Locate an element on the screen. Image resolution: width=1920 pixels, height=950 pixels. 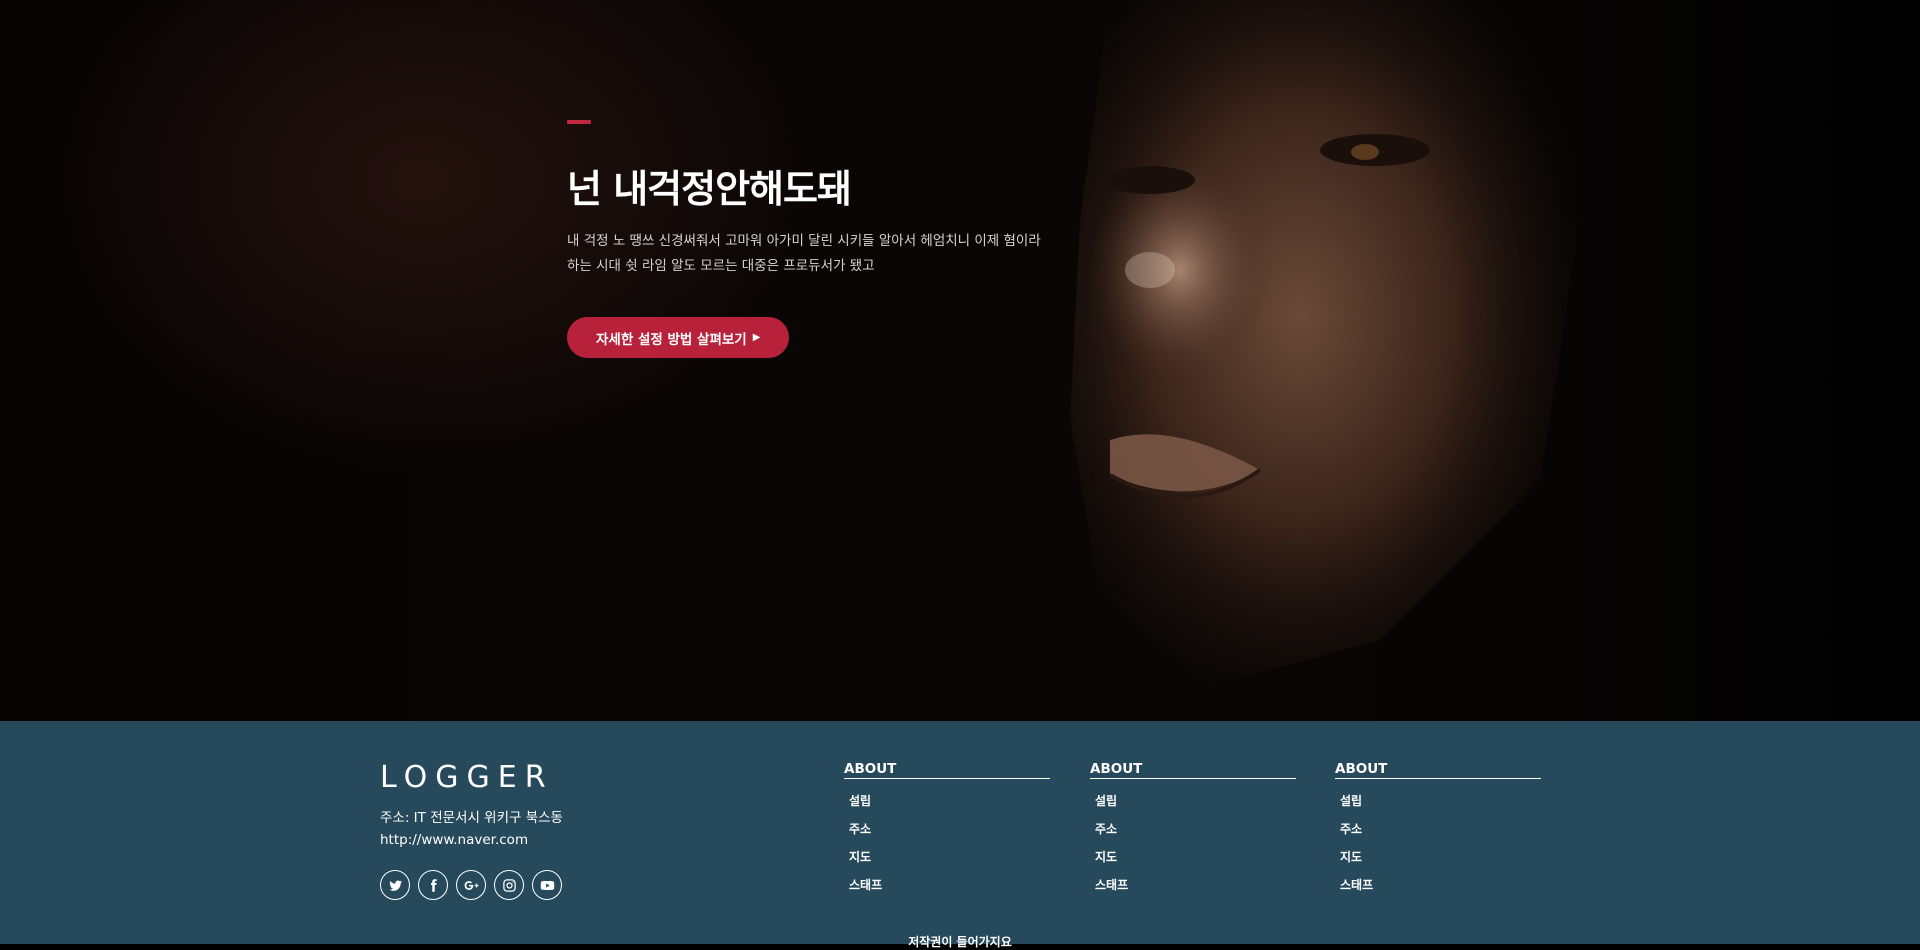
cta-button: 자세한 설정 방법 살펴보기 ▶ is located at coordinates (678, 337).